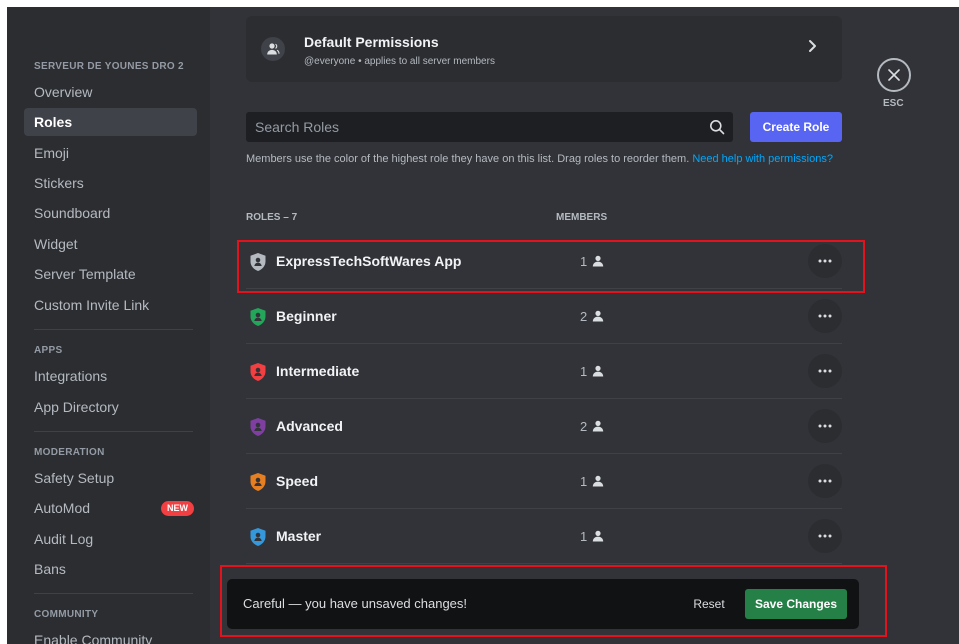 Image resolution: width=959 pixels, height=644 pixels. Describe the element at coordinates (471, 127) in the screenshot. I see `search-input` at that location.